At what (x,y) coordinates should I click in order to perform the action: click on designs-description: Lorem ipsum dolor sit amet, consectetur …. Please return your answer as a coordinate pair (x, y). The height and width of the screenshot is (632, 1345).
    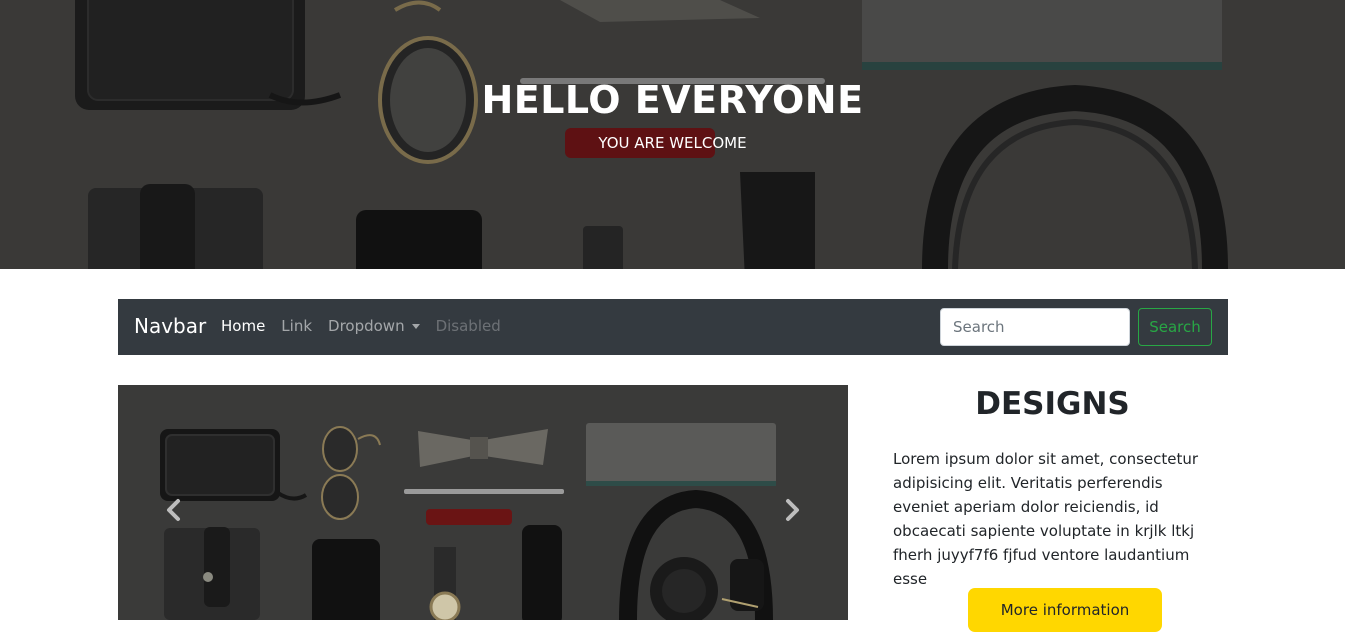
    Looking at the image, I should click on (1046, 519).